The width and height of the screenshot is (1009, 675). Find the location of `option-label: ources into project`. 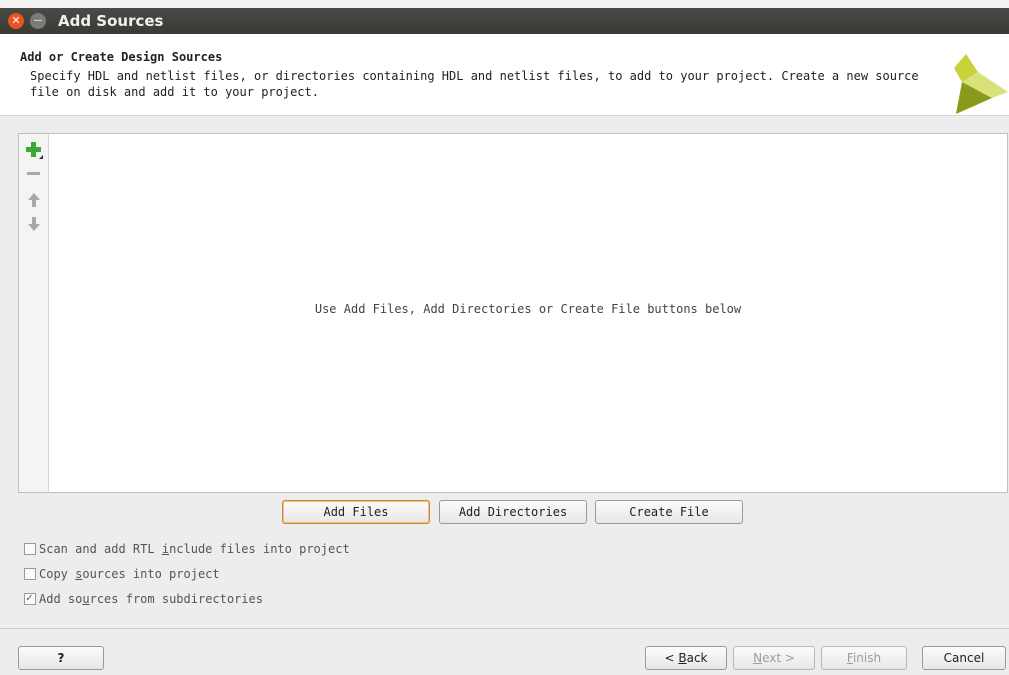

option-label: ources into project is located at coordinates (151, 574).